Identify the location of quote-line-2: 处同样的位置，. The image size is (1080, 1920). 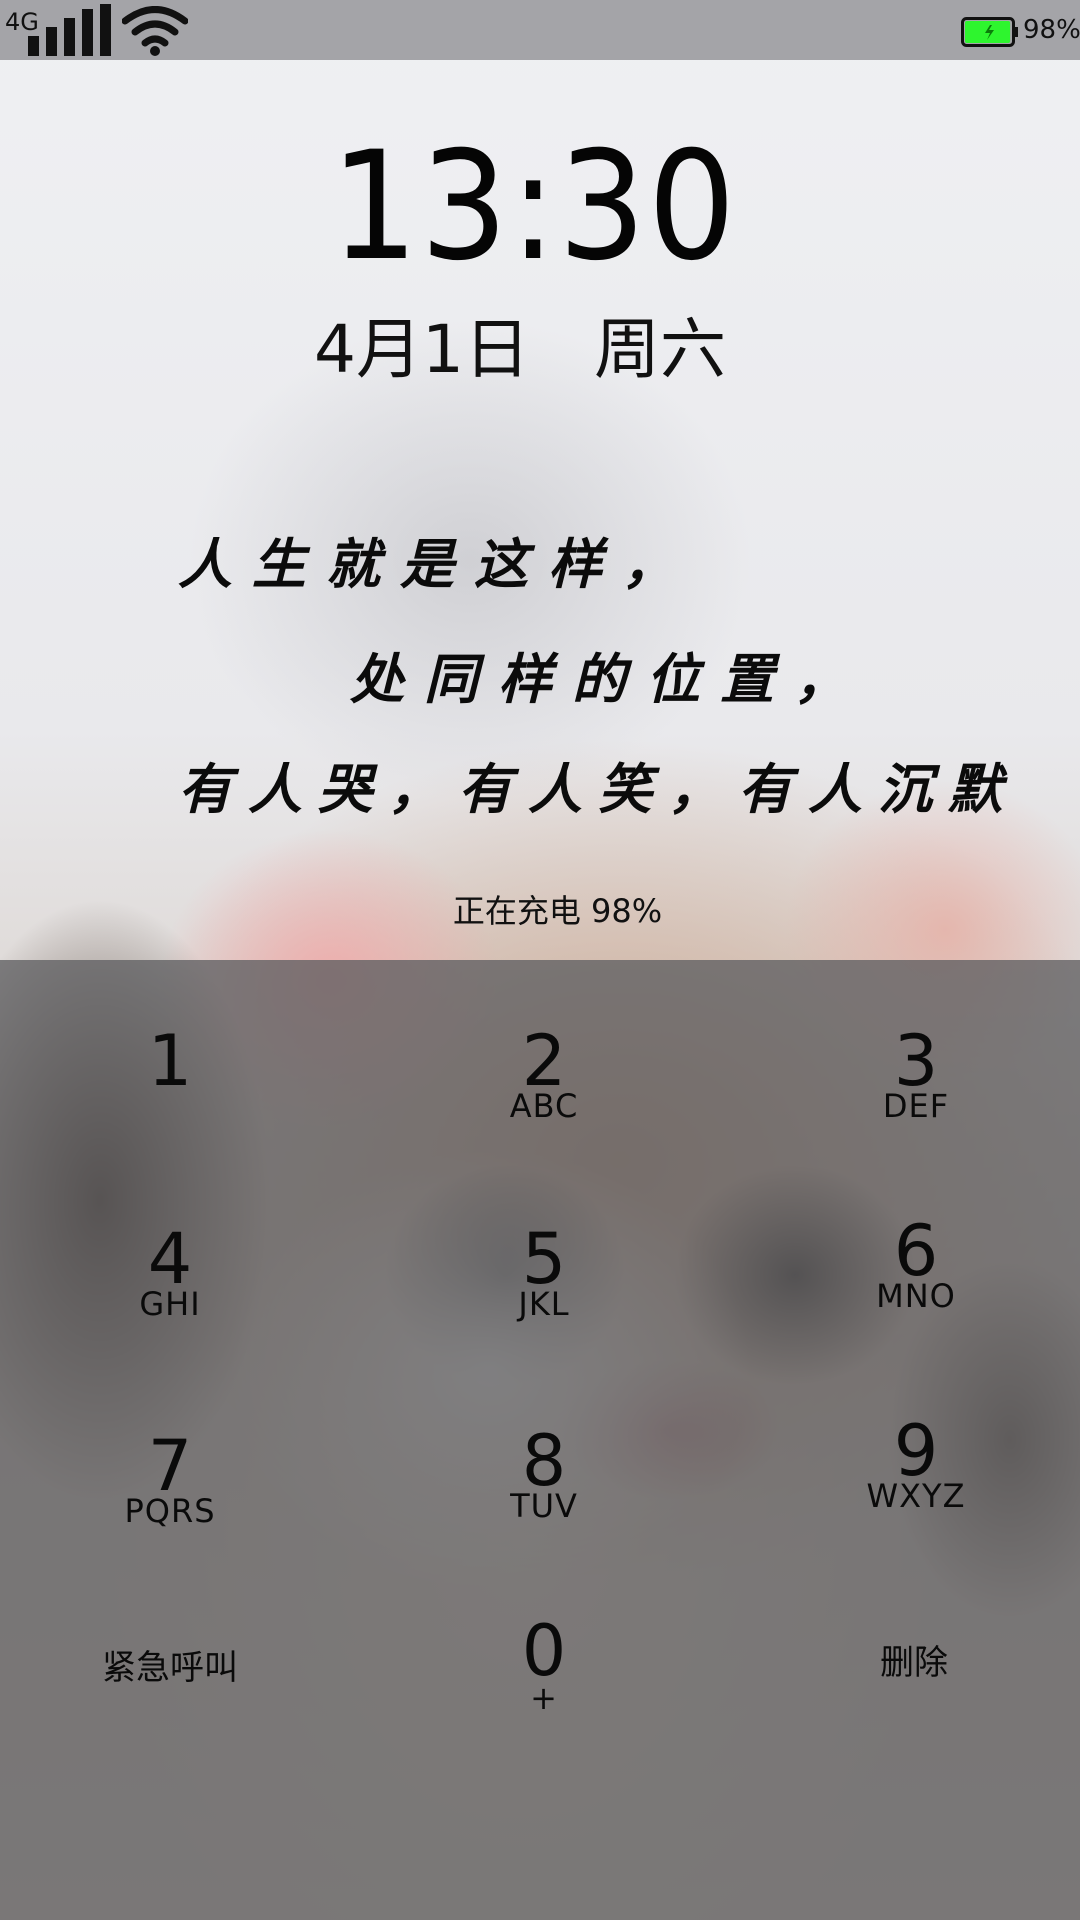
(609, 679).